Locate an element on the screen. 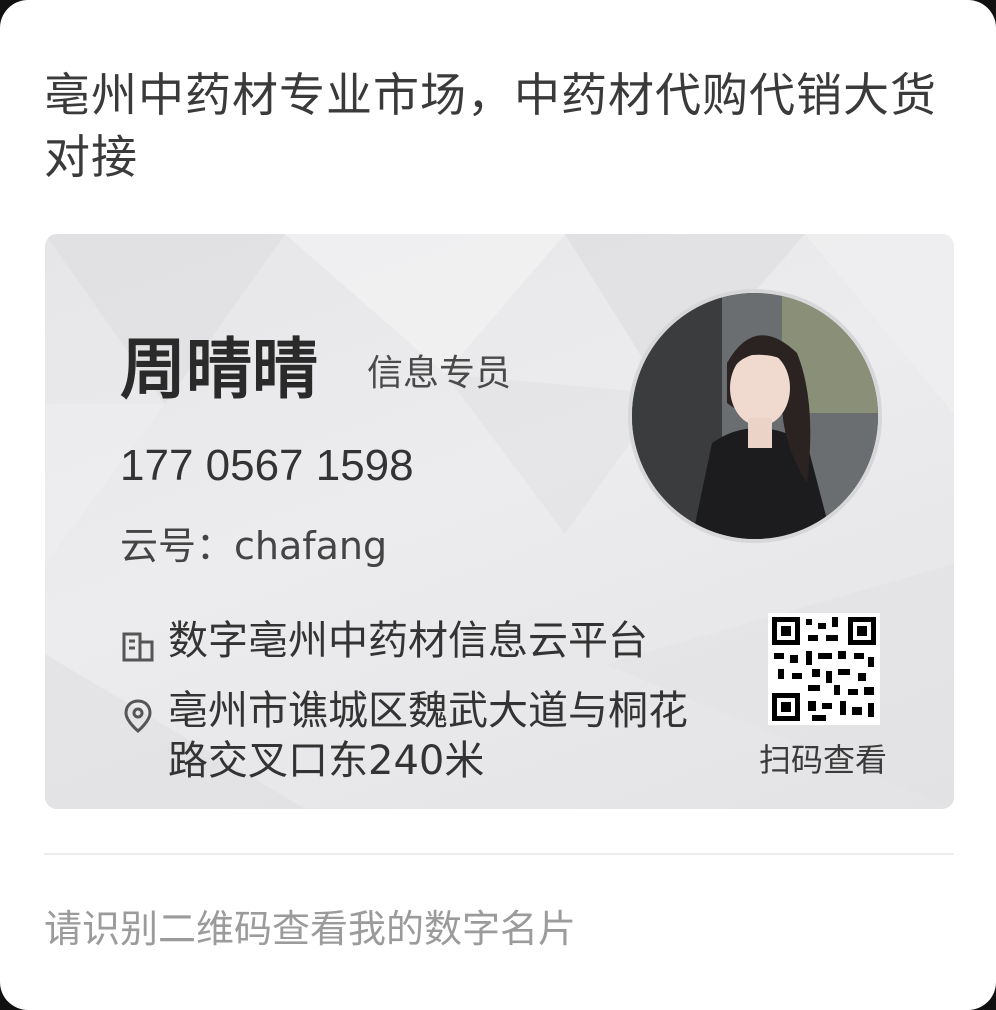  contact-name: 周晴晴 is located at coordinates (219, 369).